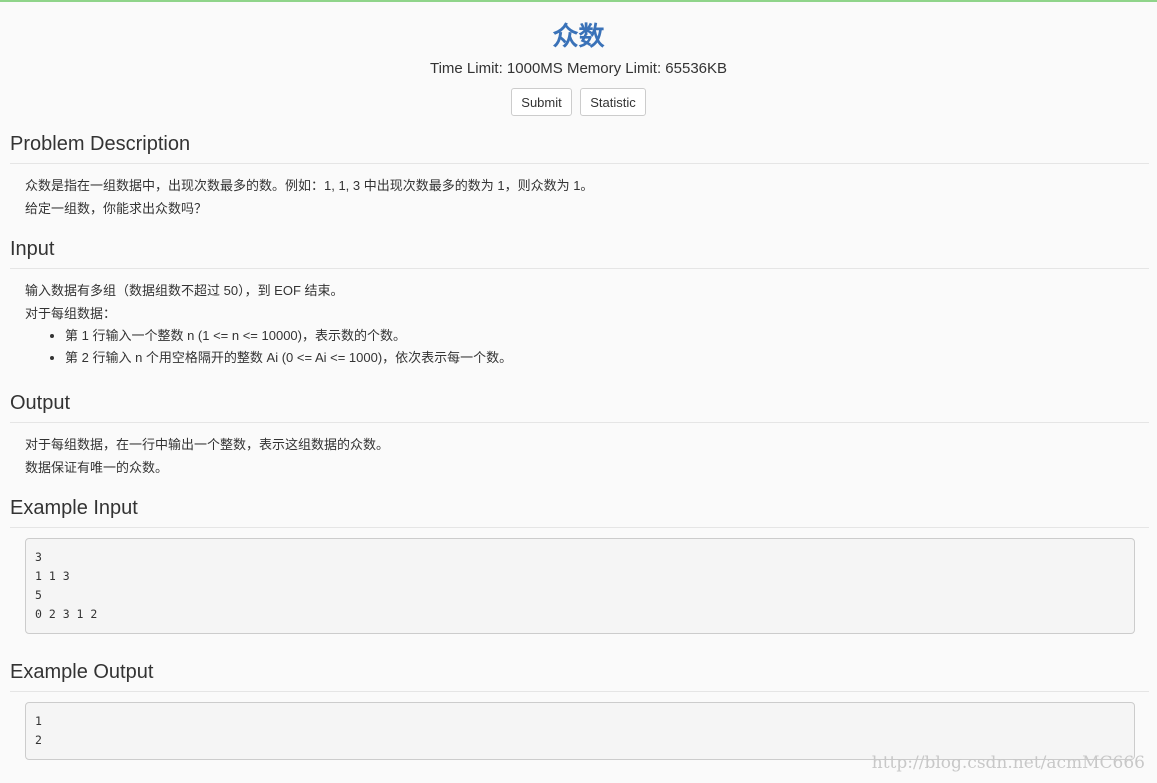 The height and width of the screenshot is (783, 1157). Describe the element at coordinates (184, 290) in the screenshot. I see `input-line: 输入数据有多组（数据组数不超过 50），到 EOF 结束。` at that location.